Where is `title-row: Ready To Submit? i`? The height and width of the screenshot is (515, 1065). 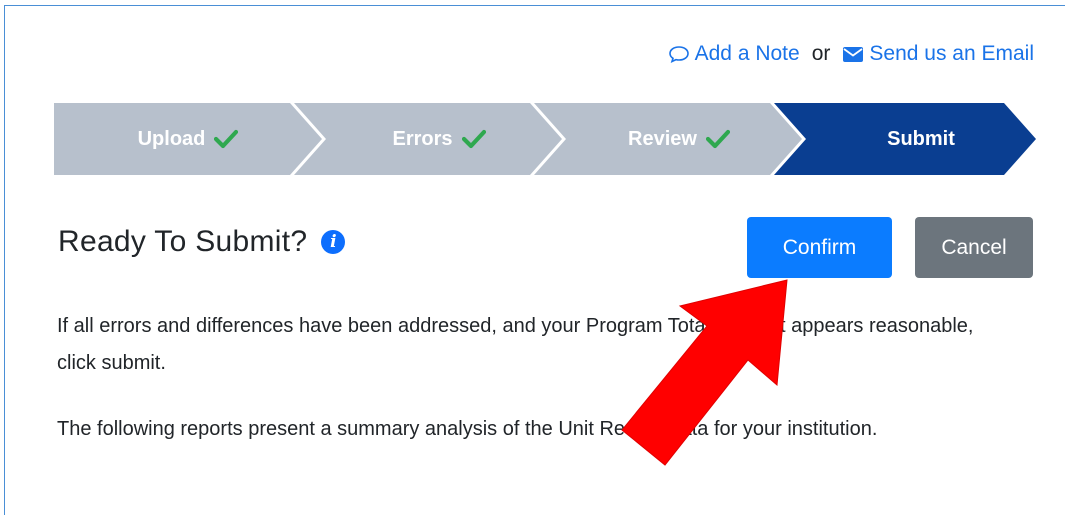 title-row: Ready To Submit? i is located at coordinates (202, 242).